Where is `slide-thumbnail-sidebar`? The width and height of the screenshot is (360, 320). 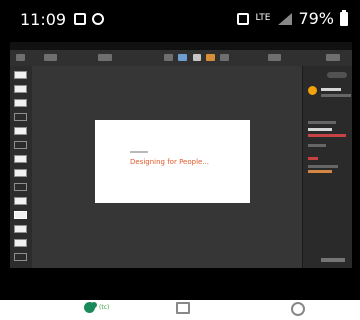
slide-thumbnail-sidebar is located at coordinates (21, 167).